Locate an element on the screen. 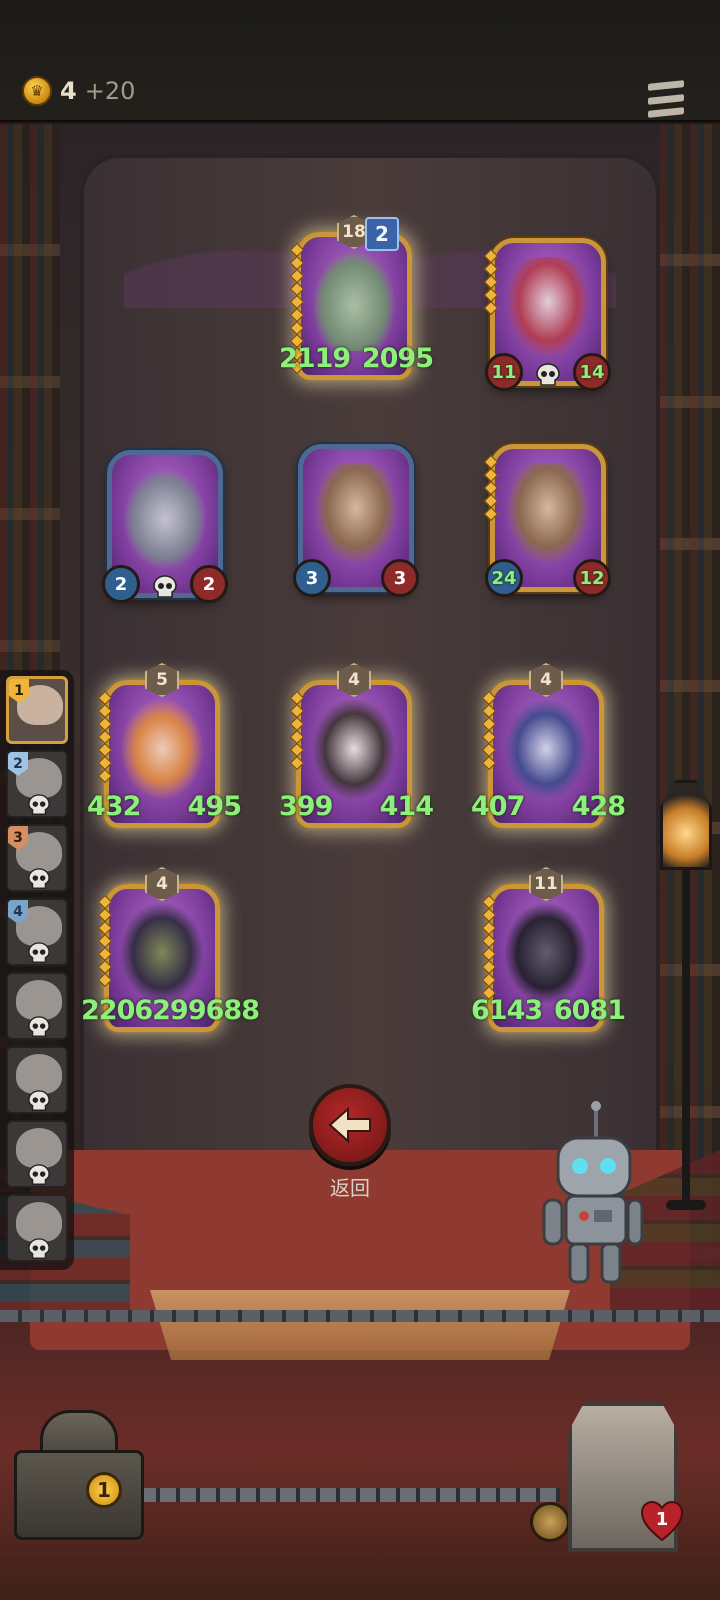  unit-card-goat-sorcerer: 18 2 2119 2095 is located at coordinates (356, 297).